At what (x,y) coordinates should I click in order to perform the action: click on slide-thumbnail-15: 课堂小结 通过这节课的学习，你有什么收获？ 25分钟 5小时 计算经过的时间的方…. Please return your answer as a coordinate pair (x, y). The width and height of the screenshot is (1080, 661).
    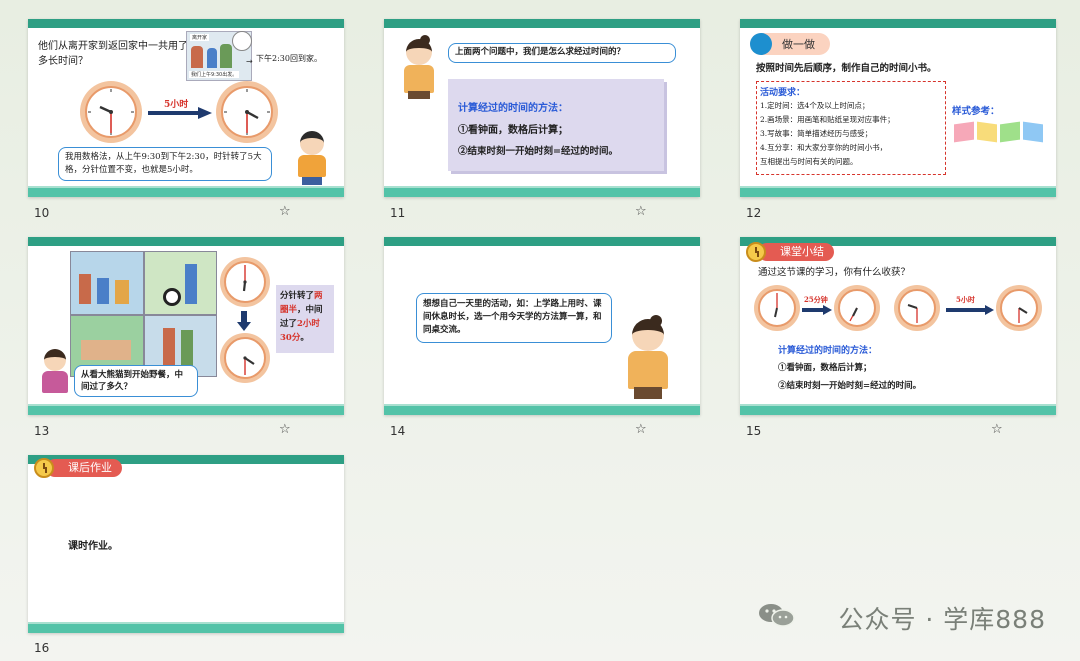
    Looking at the image, I should click on (898, 326).